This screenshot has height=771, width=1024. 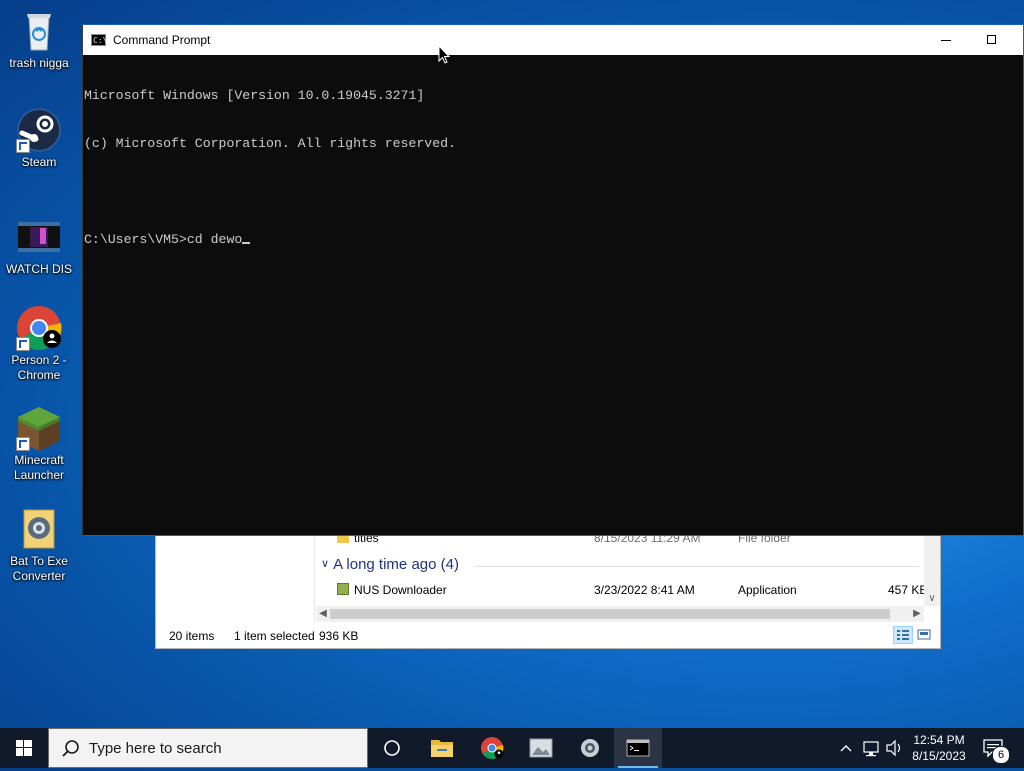 I want to click on clock-time: 12:54 PM, so click(x=939, y=740).